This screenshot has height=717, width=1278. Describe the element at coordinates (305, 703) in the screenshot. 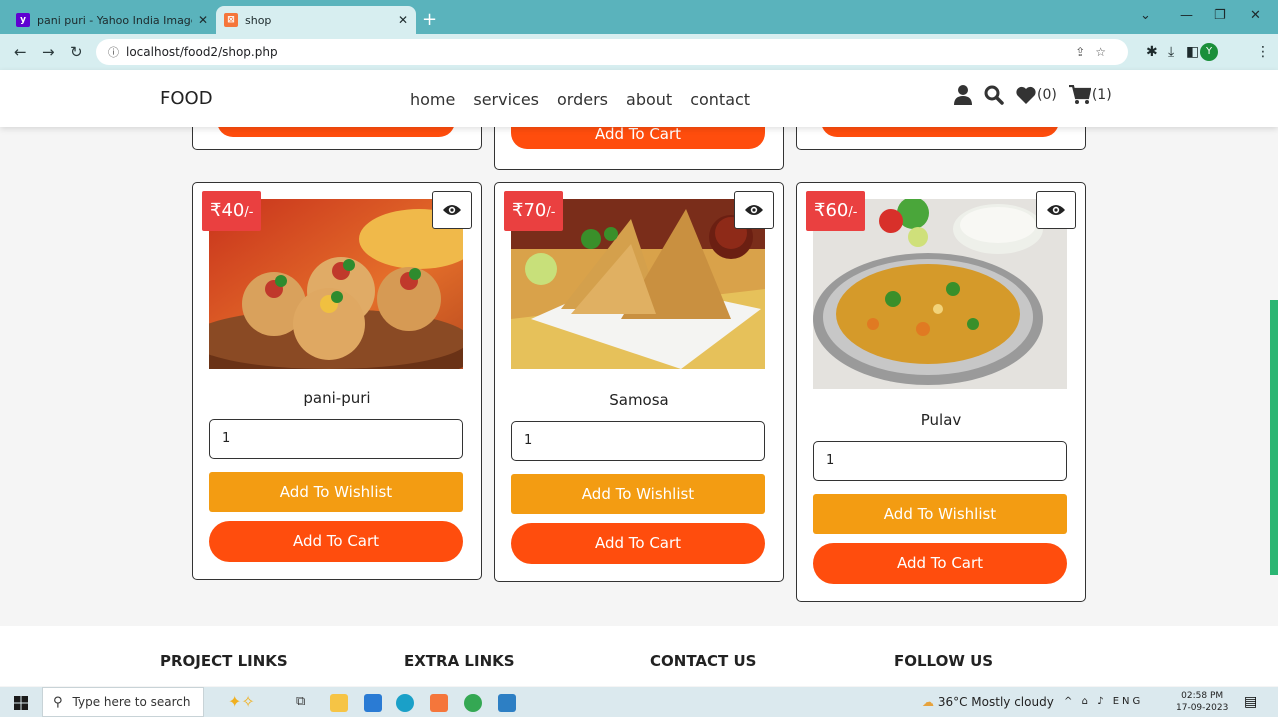

I see `task-view-icon: ⧉` at that location.